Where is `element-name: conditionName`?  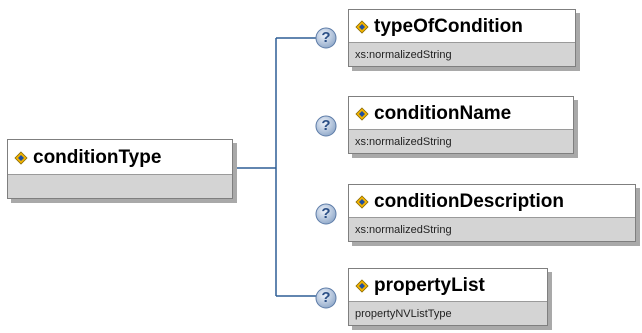 element-name: conditionName is located at coordinates (443, 113).